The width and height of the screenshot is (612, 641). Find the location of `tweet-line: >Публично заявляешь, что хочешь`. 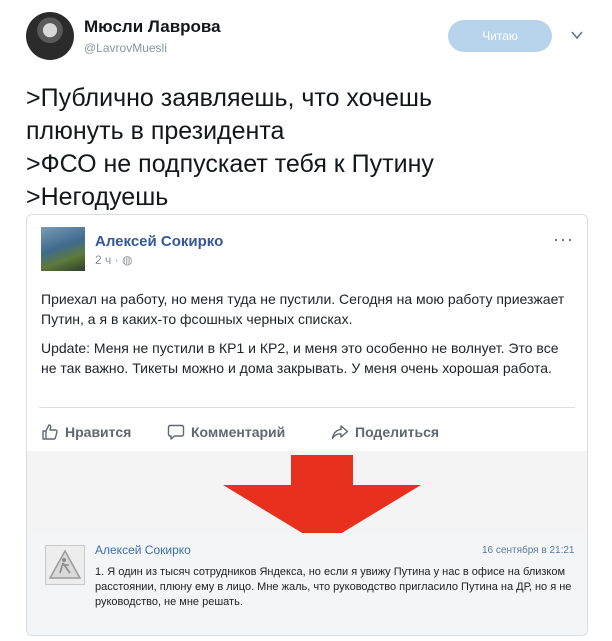

tweet-line: >Публично заявляешь, что хочешь is located at coordinates (229, 98).